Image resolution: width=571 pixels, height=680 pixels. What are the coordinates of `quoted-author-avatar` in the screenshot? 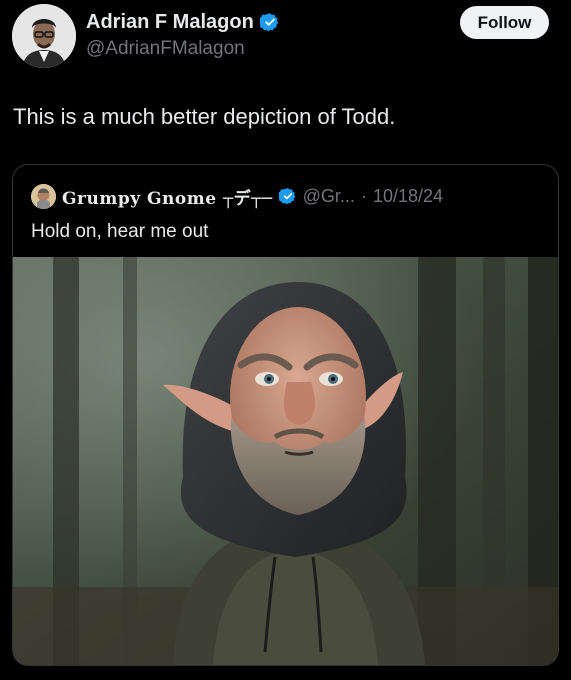 It's located at (43, 196).